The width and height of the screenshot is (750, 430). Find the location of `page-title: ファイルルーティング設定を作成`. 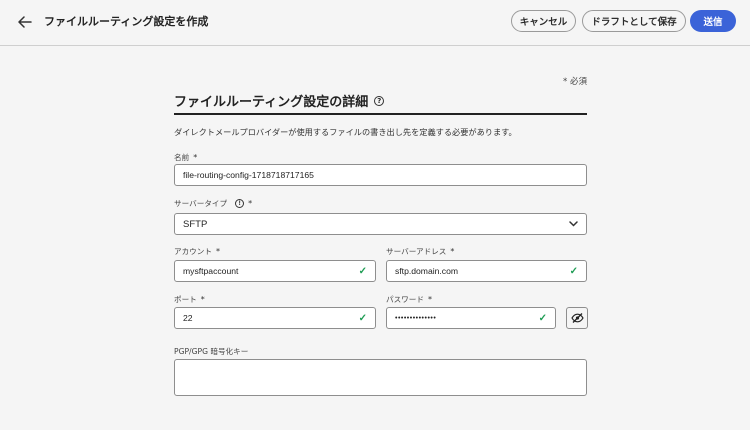

page-title: ファイルルーティング設定を作成 is located at coordinates (126, 21).